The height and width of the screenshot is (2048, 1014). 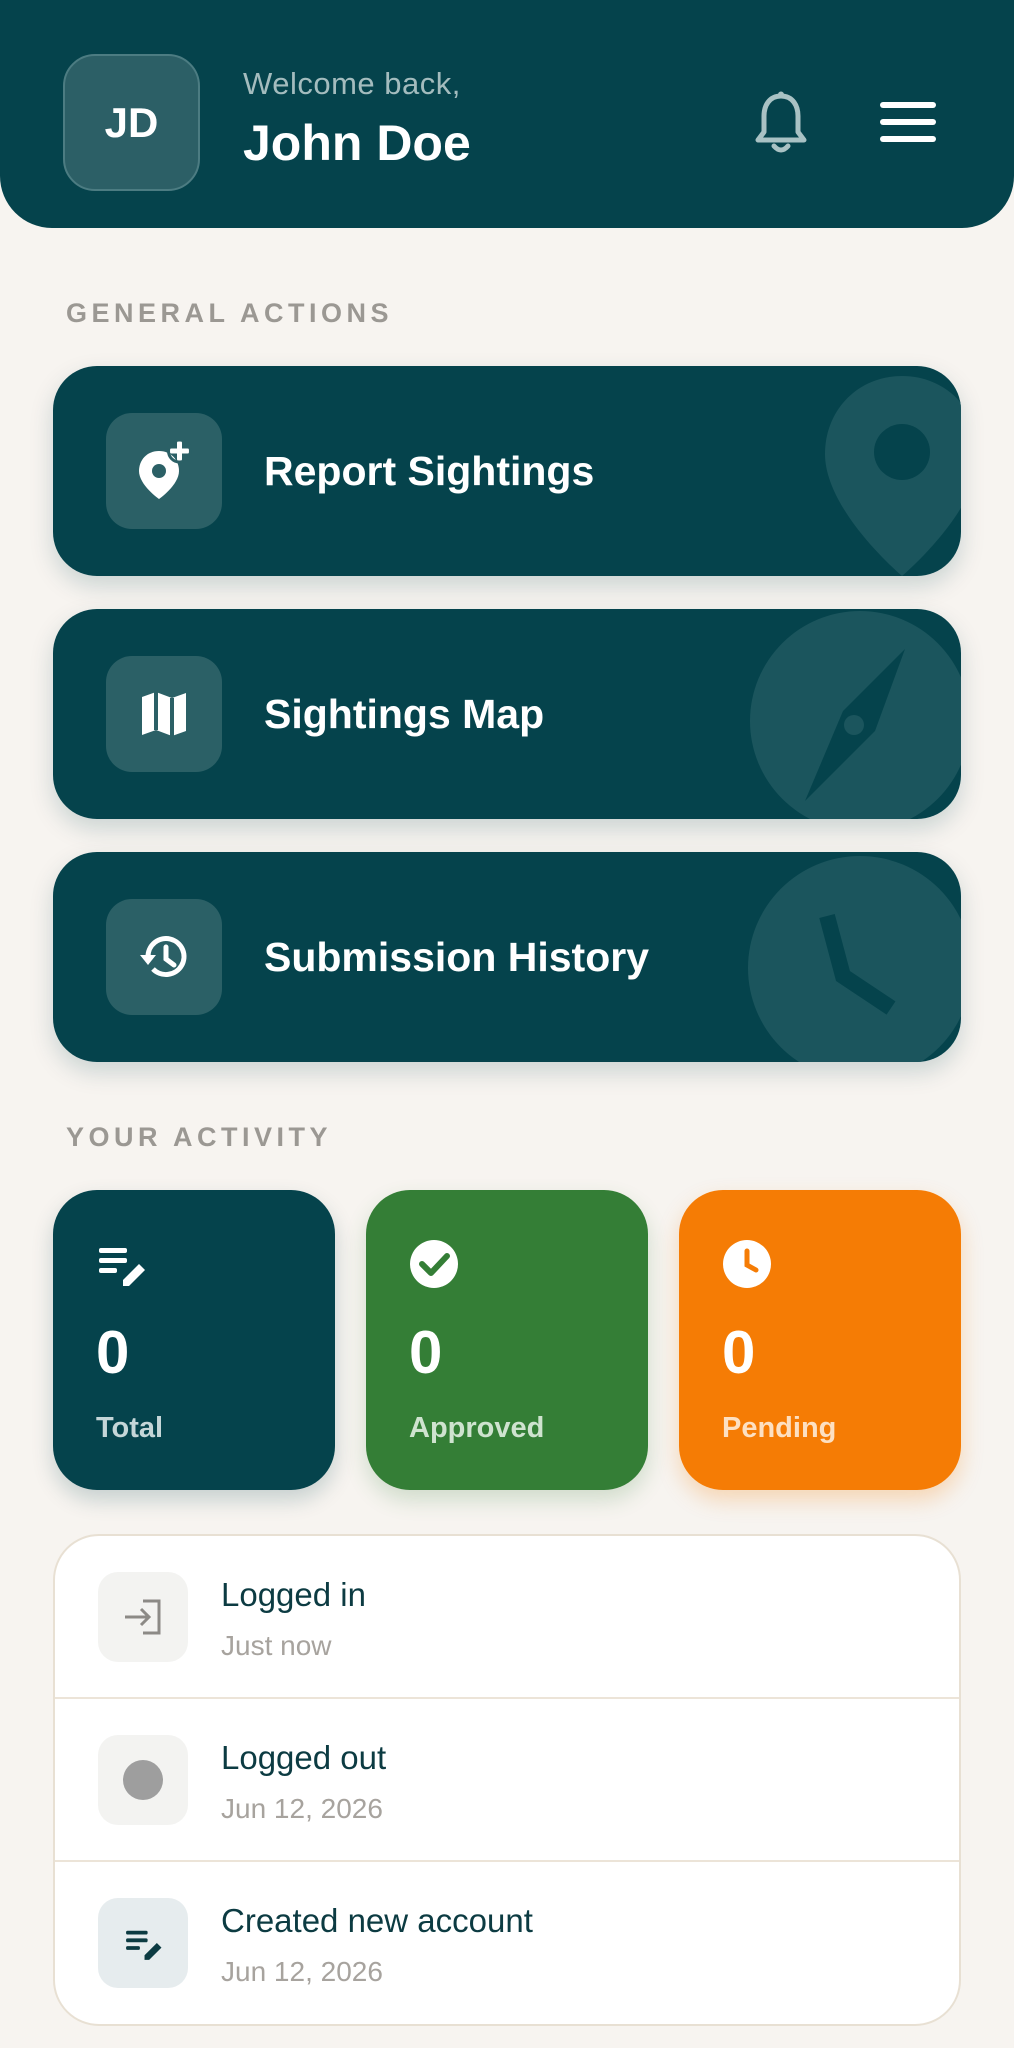 What do you see at coordinates (507, 114) in the screenshot?
I see `app-header: JD Welcome back, John Doe` at bounding box center [507, 114].